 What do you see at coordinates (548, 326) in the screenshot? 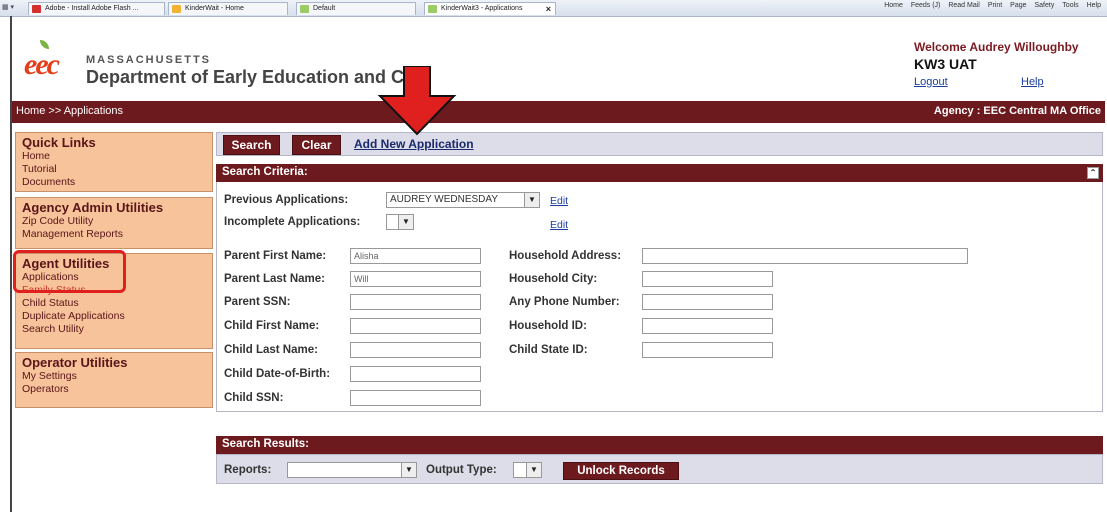
I see `household-id-label: Household ID:` at bounding box center [548, 326].